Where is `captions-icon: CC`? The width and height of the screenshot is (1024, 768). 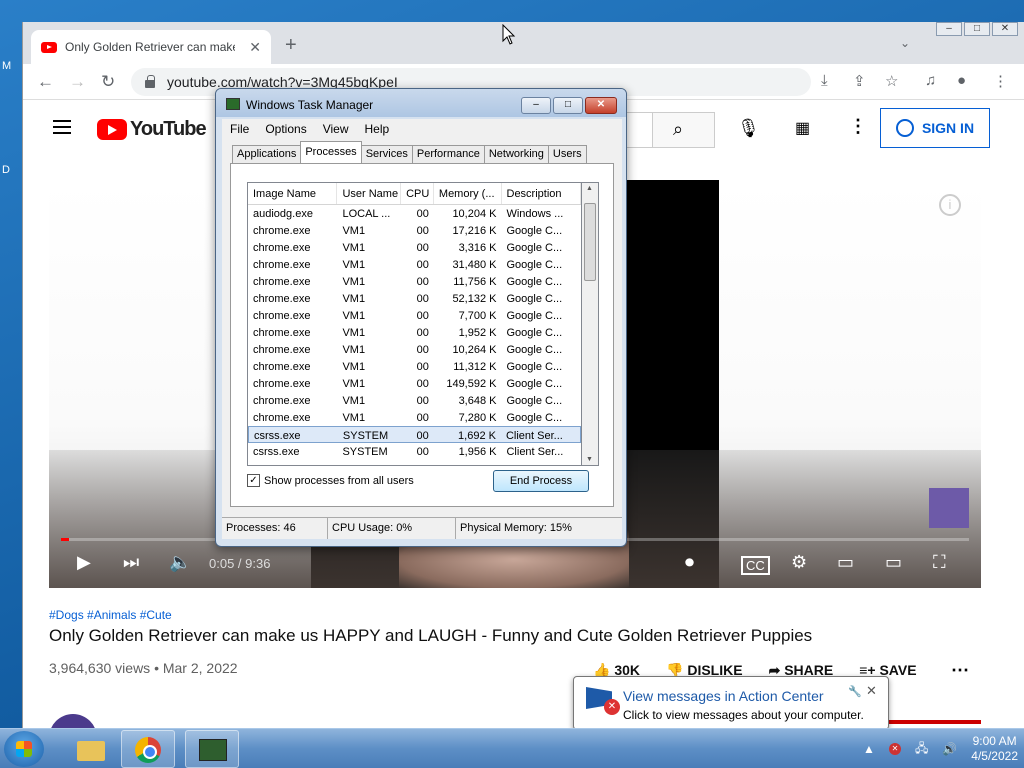
captions-icon: CC is located at coordinates (755, 565).